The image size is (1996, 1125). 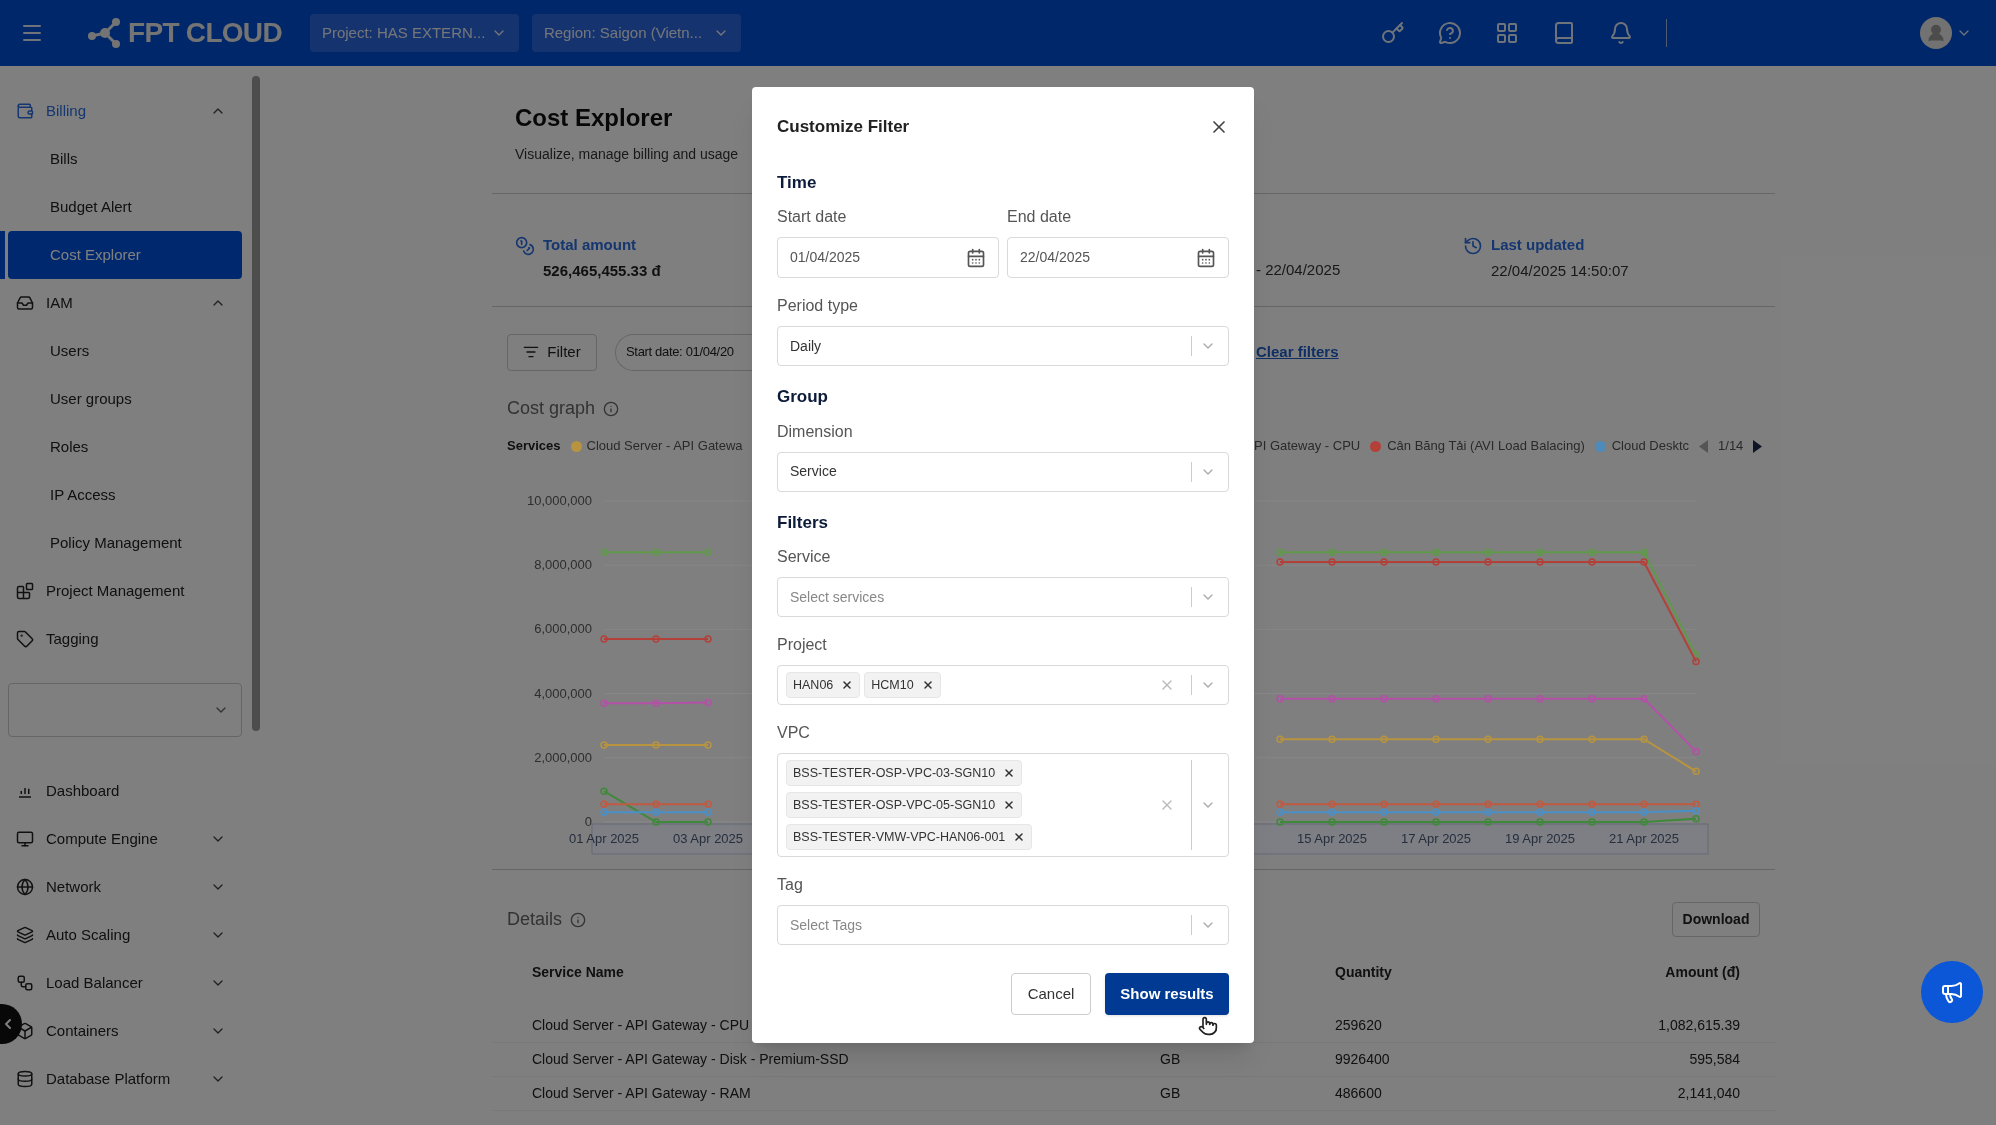 I want to click on sidebar-subitem: IP Access, so click(x=125, y=495).